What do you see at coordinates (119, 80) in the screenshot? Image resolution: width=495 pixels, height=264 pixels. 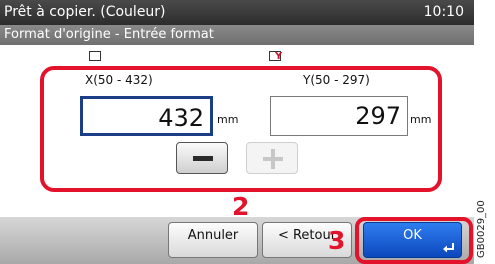 I see `x-range-label: X(50 - 432)` at bounding box center [119, 80].